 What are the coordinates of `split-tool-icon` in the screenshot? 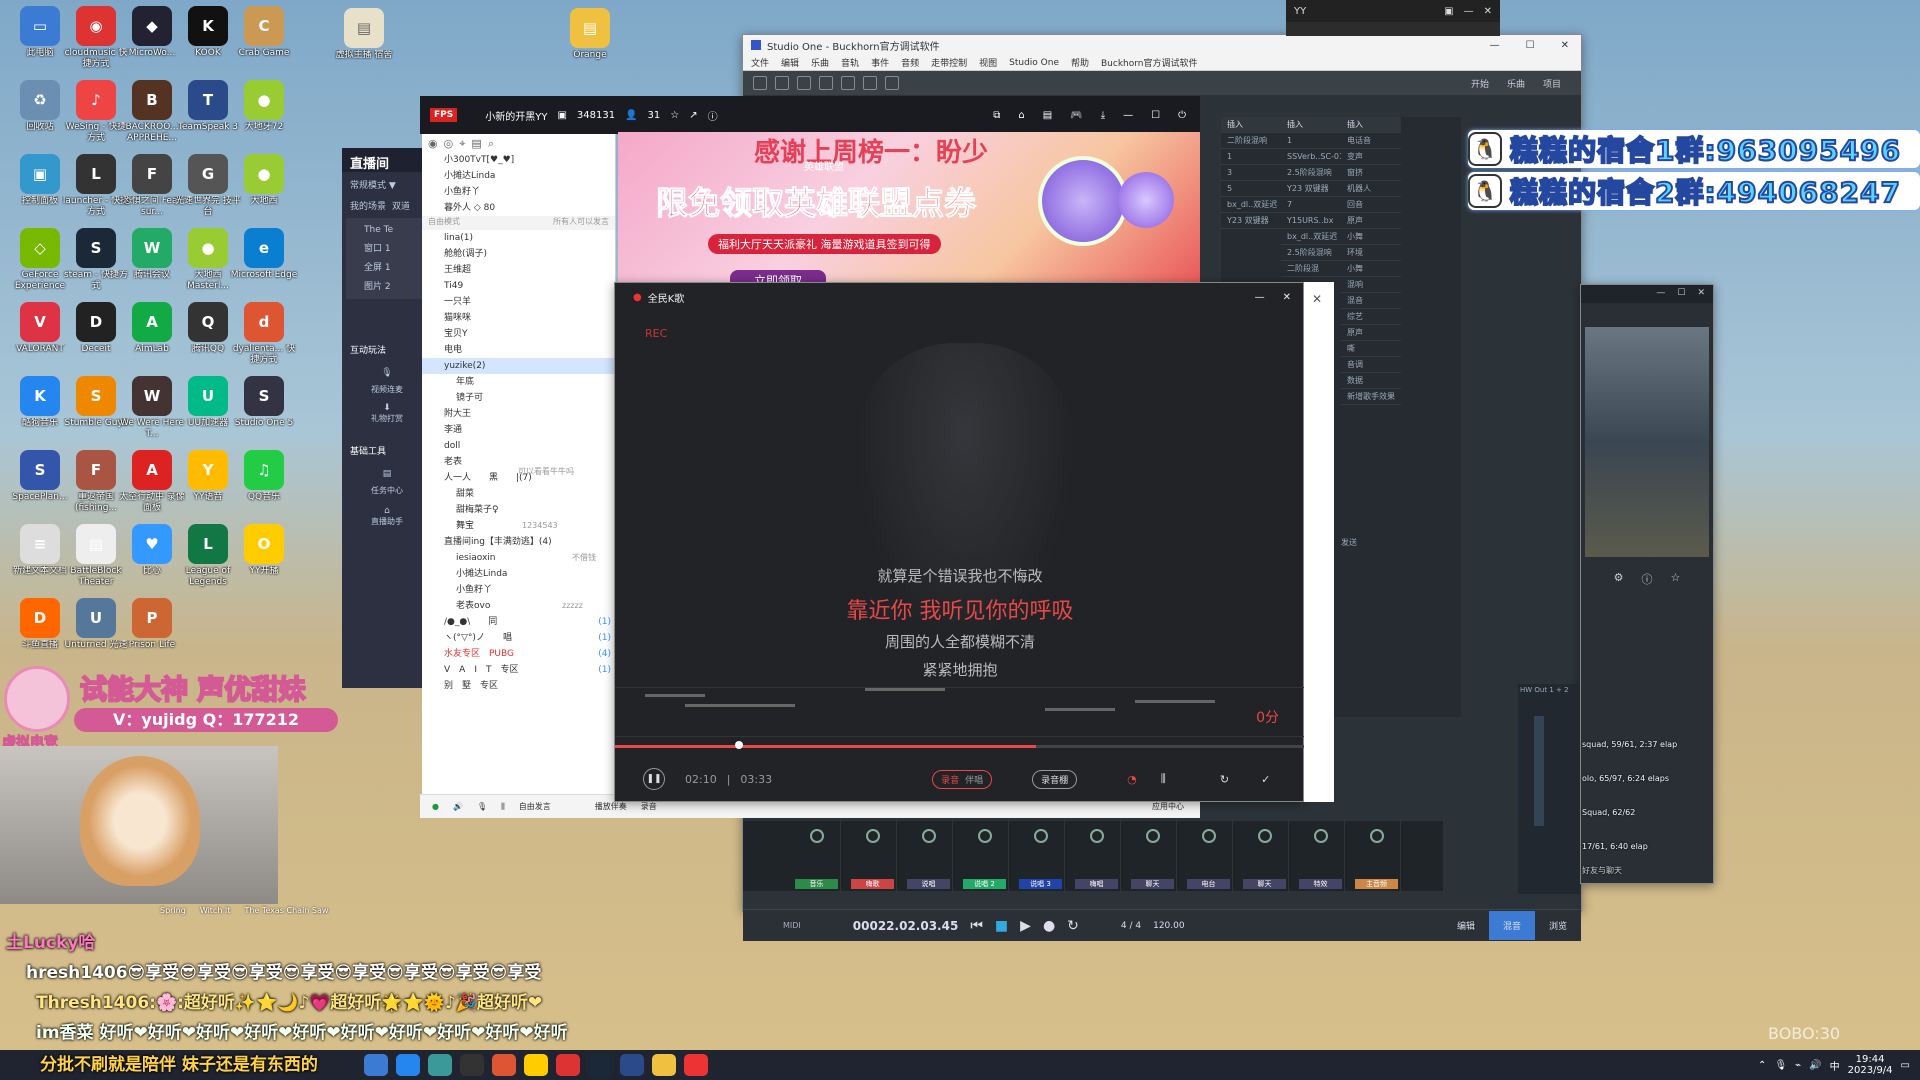 It's located at (826, 83).